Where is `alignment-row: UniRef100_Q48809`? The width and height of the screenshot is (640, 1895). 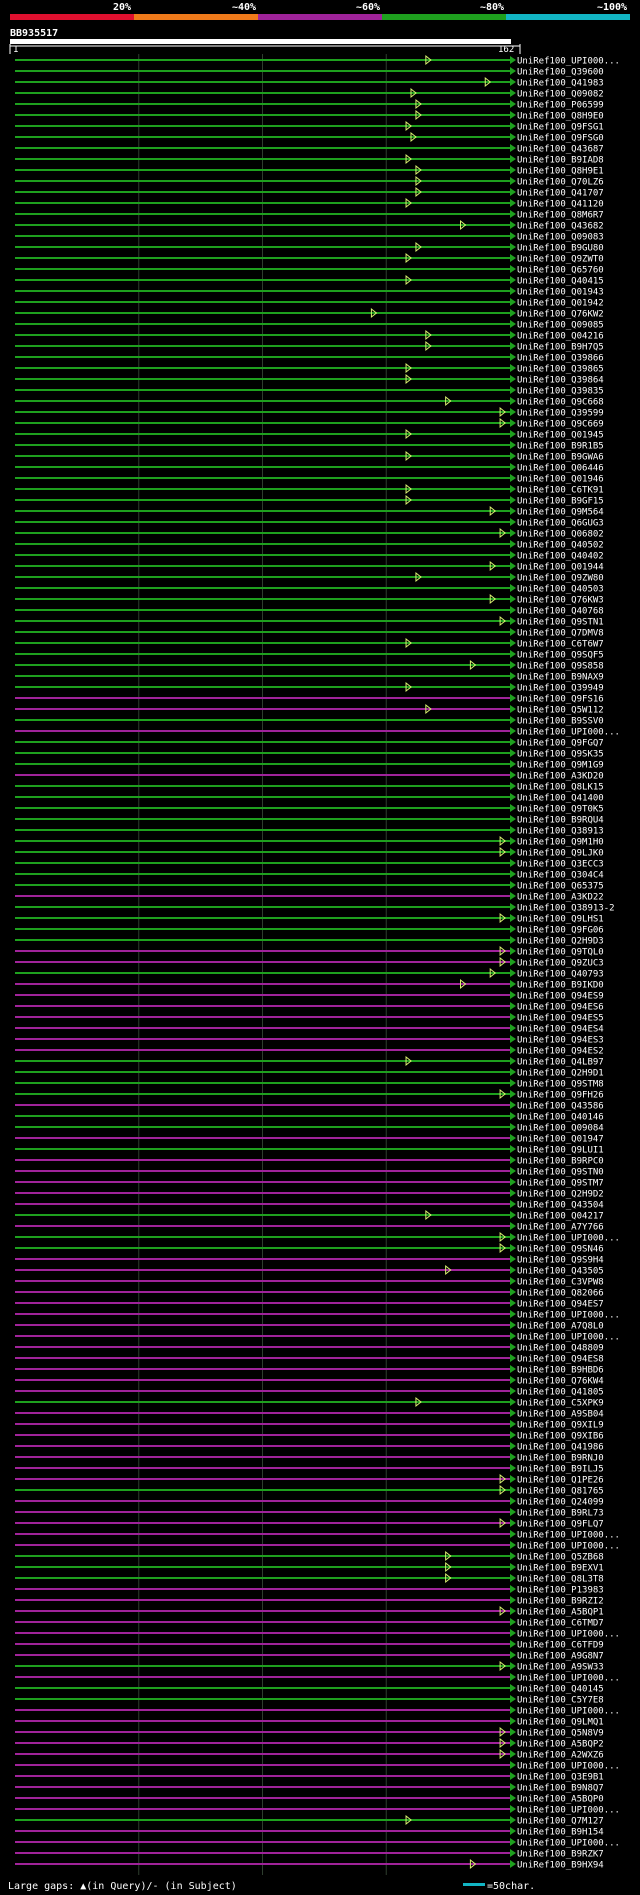
alignment-row: UniRef100_Q48809 is located at coordinates (309, 1348).